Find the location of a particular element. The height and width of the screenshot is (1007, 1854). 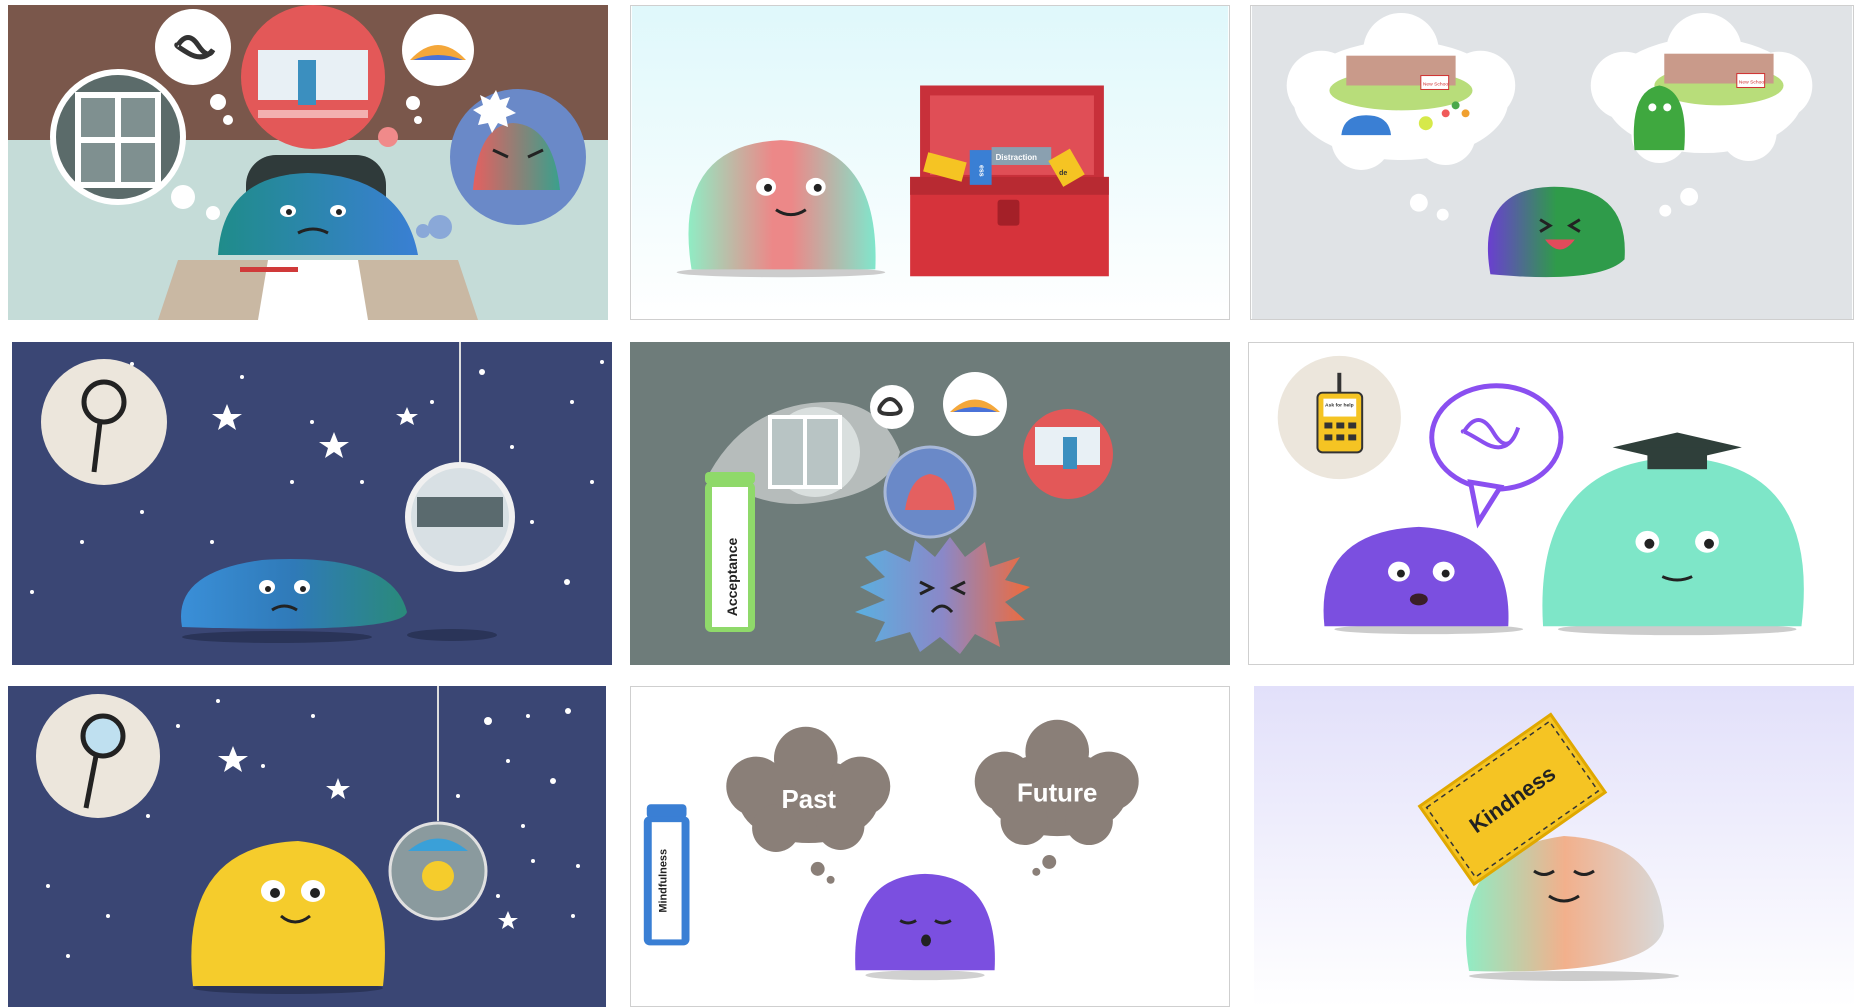

panel-classroom-worry is located at coordinates (308, 162).